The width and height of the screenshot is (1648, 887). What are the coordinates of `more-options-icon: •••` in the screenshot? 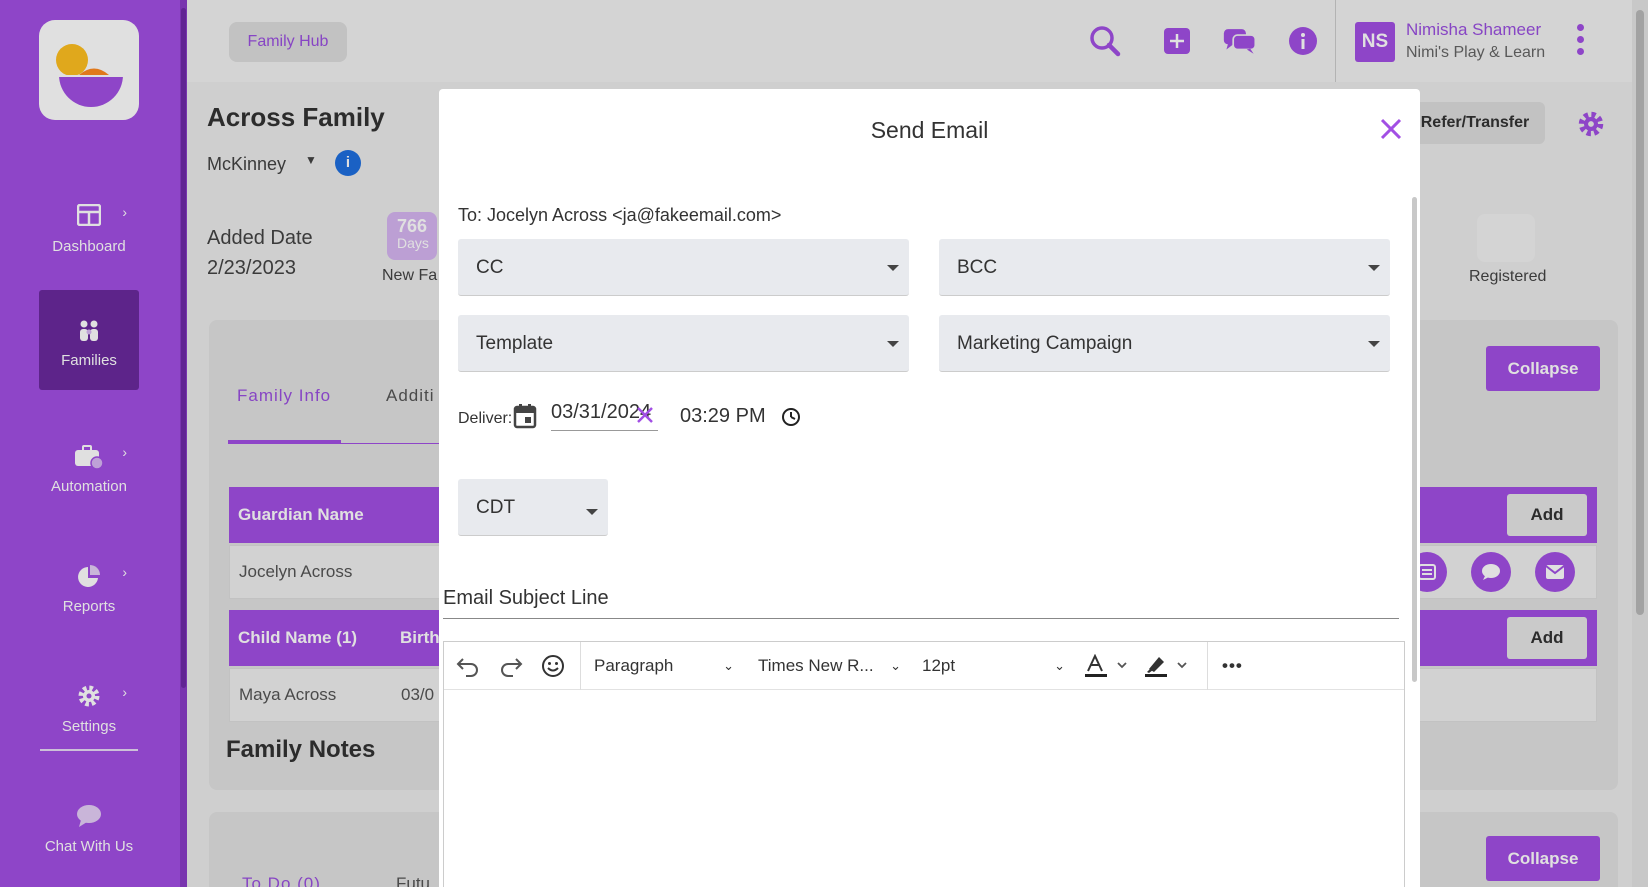 It's located at (1232, 666).